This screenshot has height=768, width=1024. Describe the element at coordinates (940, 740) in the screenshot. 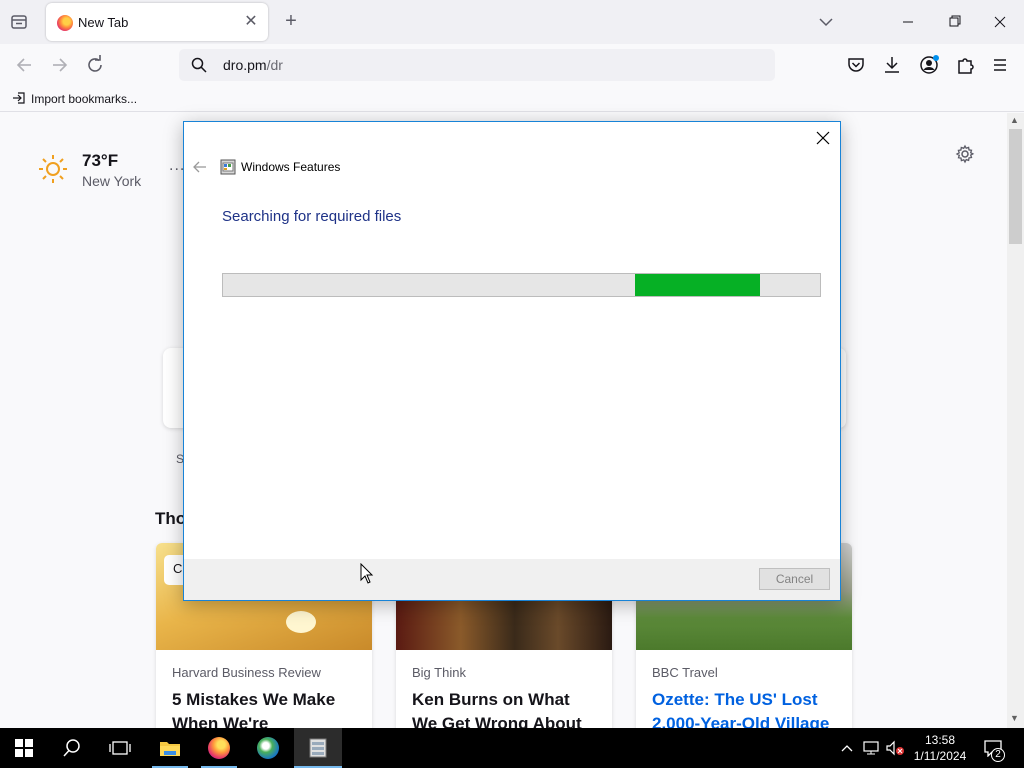

I see `clock-time: 13:58` at that location.